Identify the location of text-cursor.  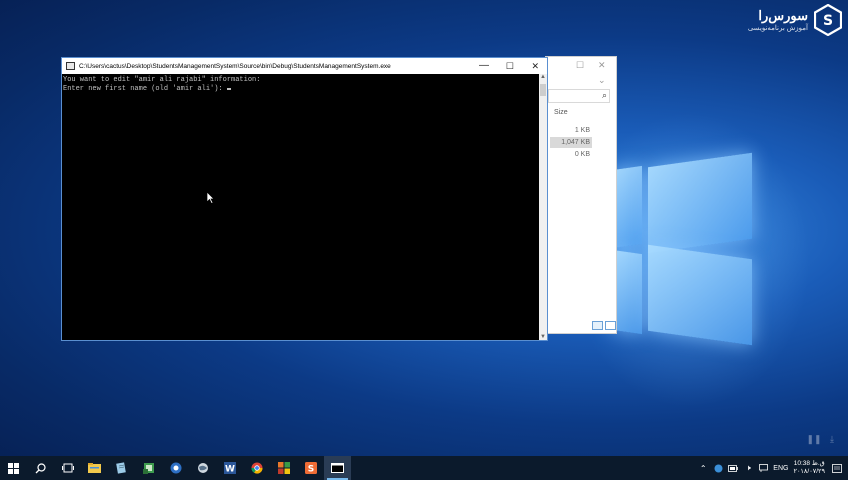
(228, 89).